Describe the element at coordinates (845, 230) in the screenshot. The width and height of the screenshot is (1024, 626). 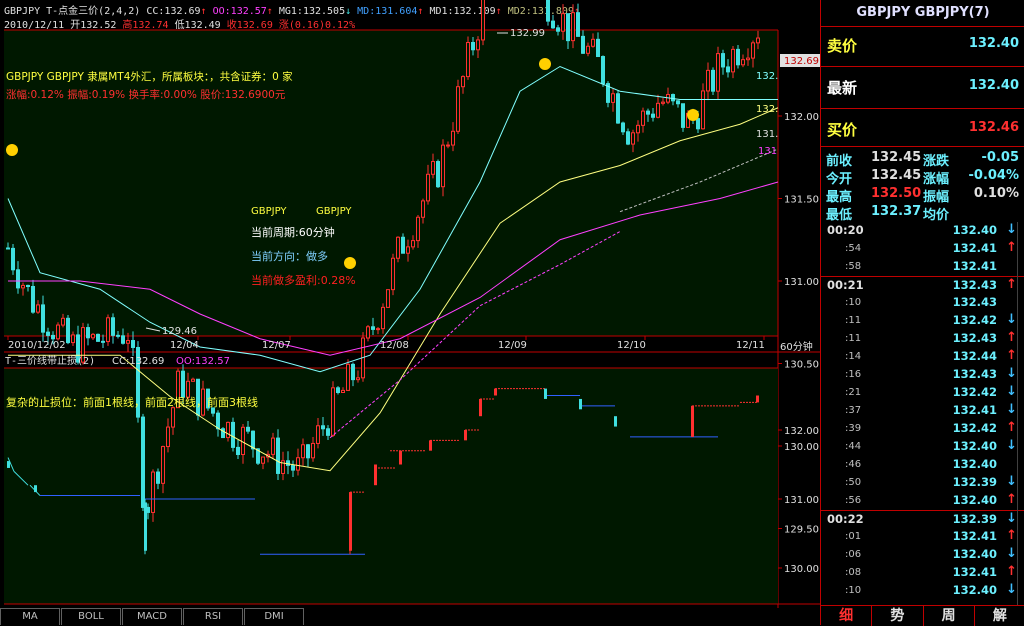
I see `tick-time: 00:20` at that location.